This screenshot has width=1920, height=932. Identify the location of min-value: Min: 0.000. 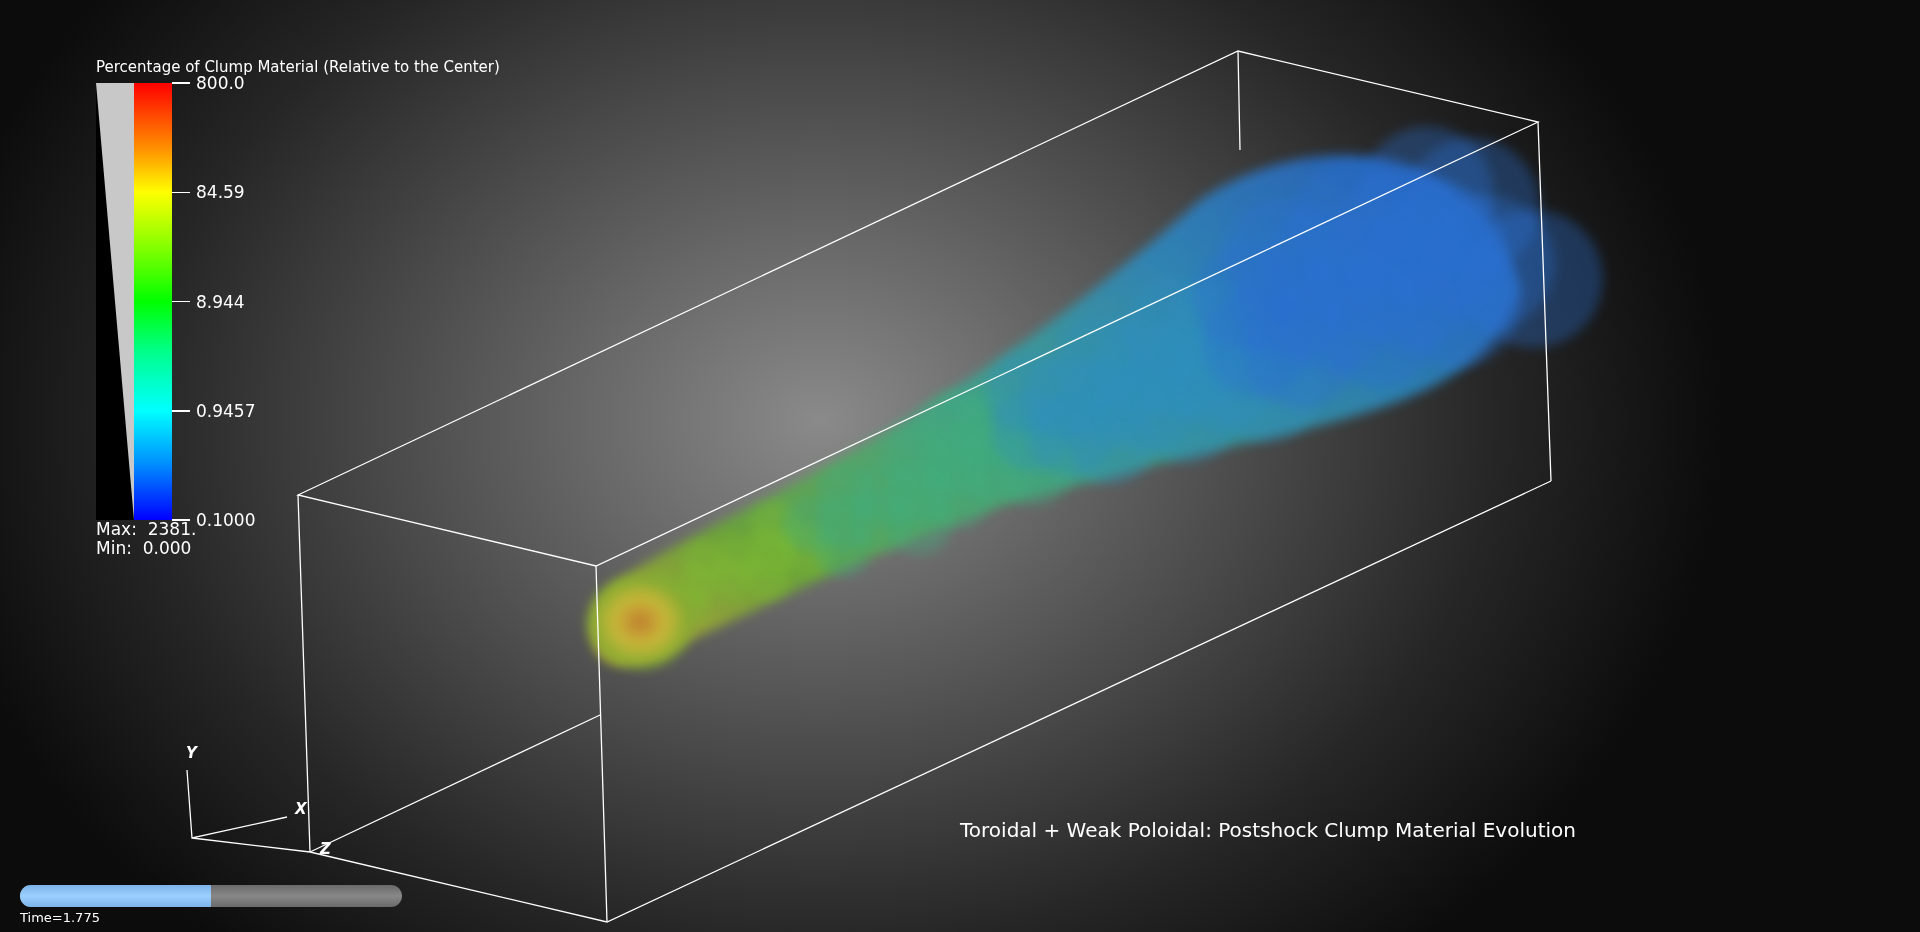
(144, 548).